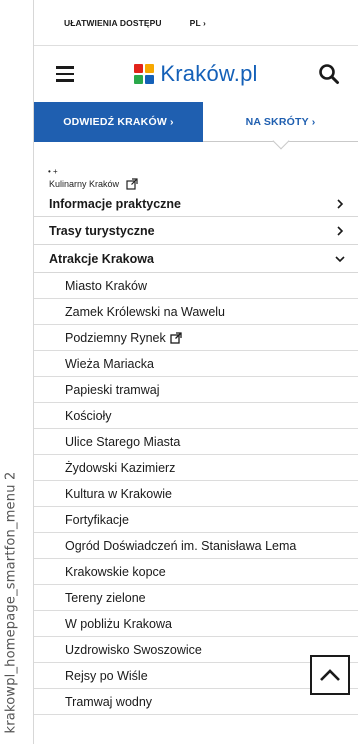 The width and height of the screenshot is (358, 744). What do you see at coordinates (196, 520) in the screenshot?
I see `submenu-item: Fortyfikacje` at bounding box center [196, 520].